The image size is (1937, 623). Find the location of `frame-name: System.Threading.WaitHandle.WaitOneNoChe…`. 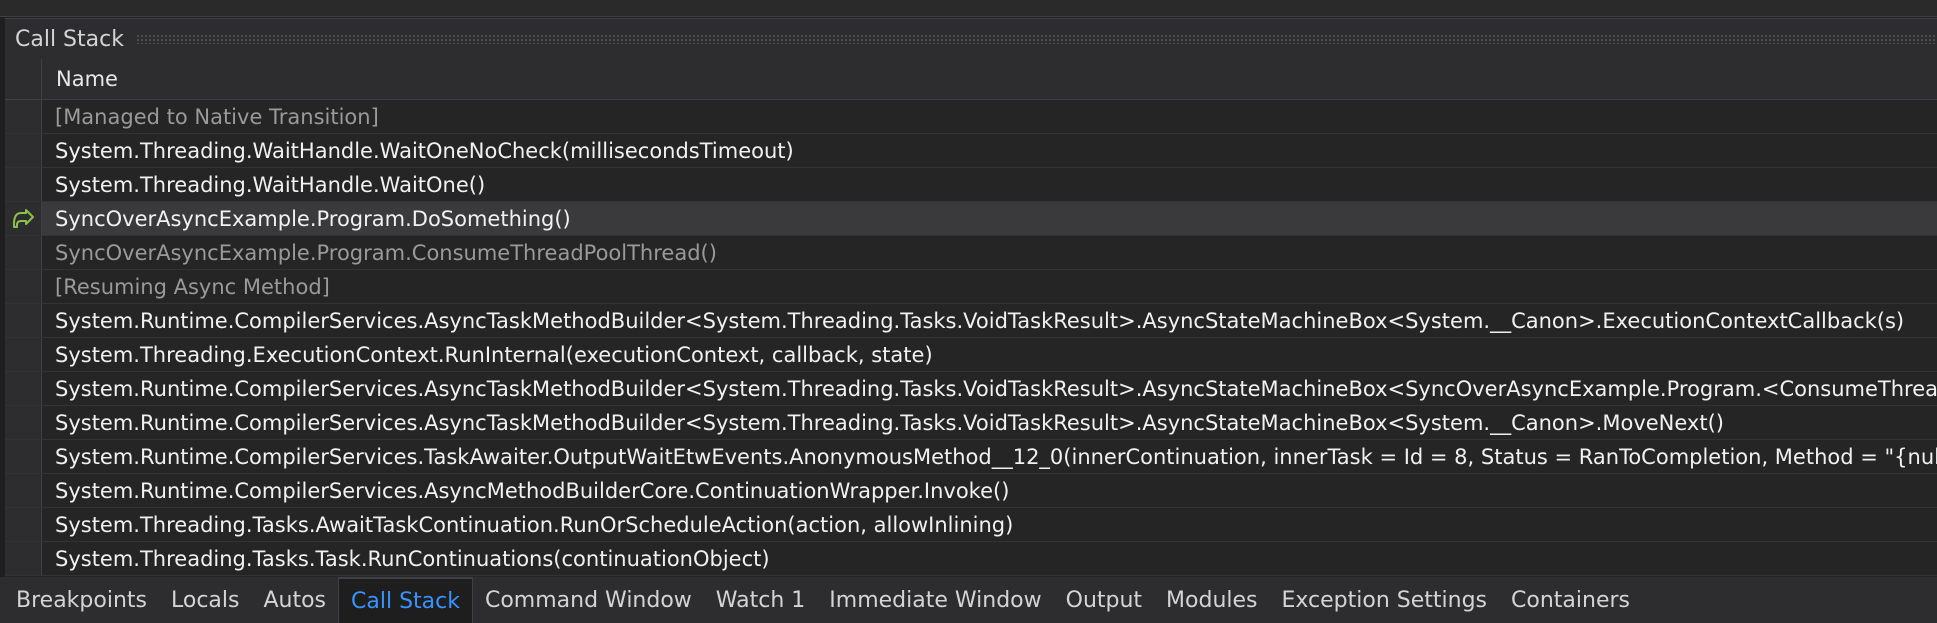

frame-name: System.Threading.WaitHandle.WaitOneNoChe… is located at coordinates (424, 150).